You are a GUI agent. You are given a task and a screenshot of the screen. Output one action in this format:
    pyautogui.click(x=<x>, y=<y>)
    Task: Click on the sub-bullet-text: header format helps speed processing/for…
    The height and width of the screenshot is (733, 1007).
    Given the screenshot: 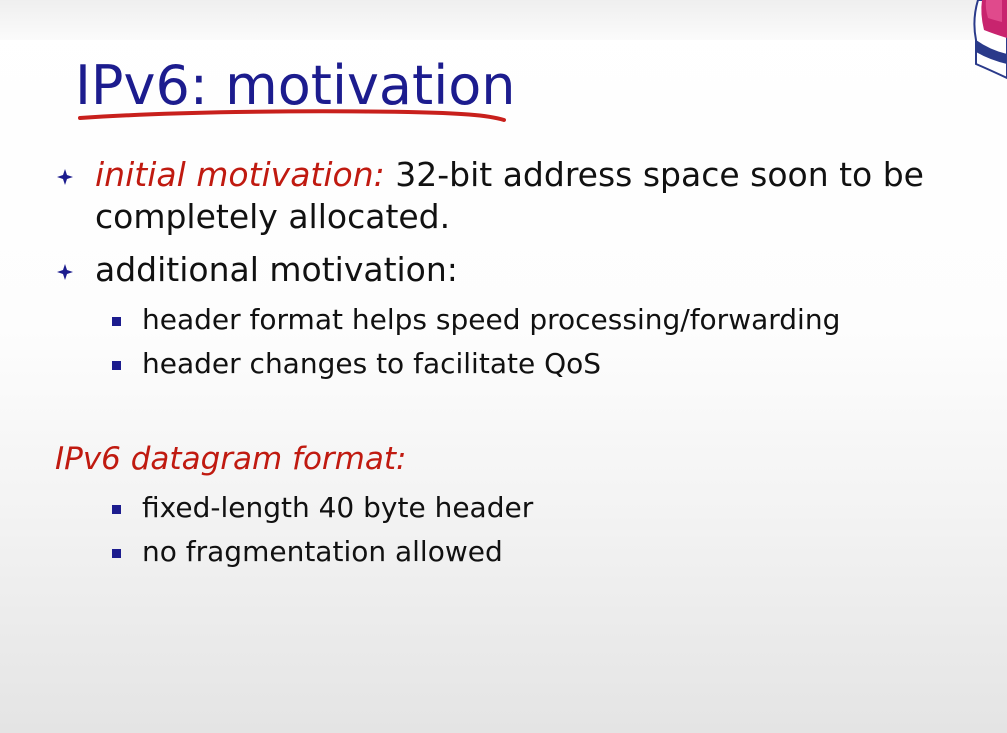 What is the action you would take?
    pyautogui.click(x=491, y=319)
    